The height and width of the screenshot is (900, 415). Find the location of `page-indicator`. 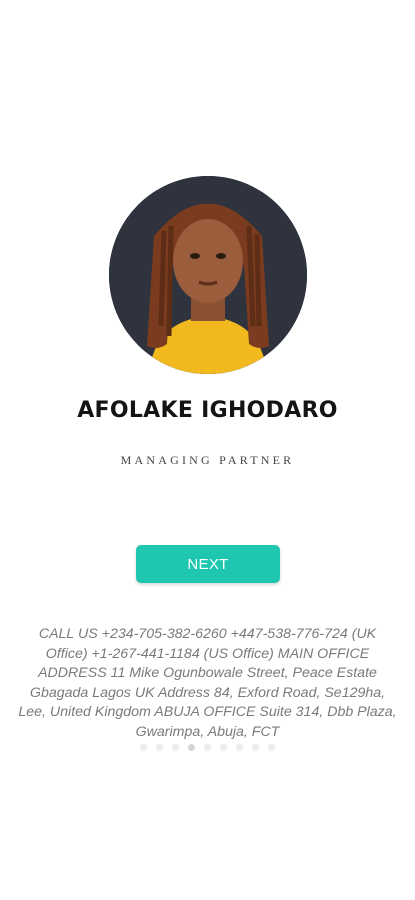

page-indicator is located at coordinates (207, 747).